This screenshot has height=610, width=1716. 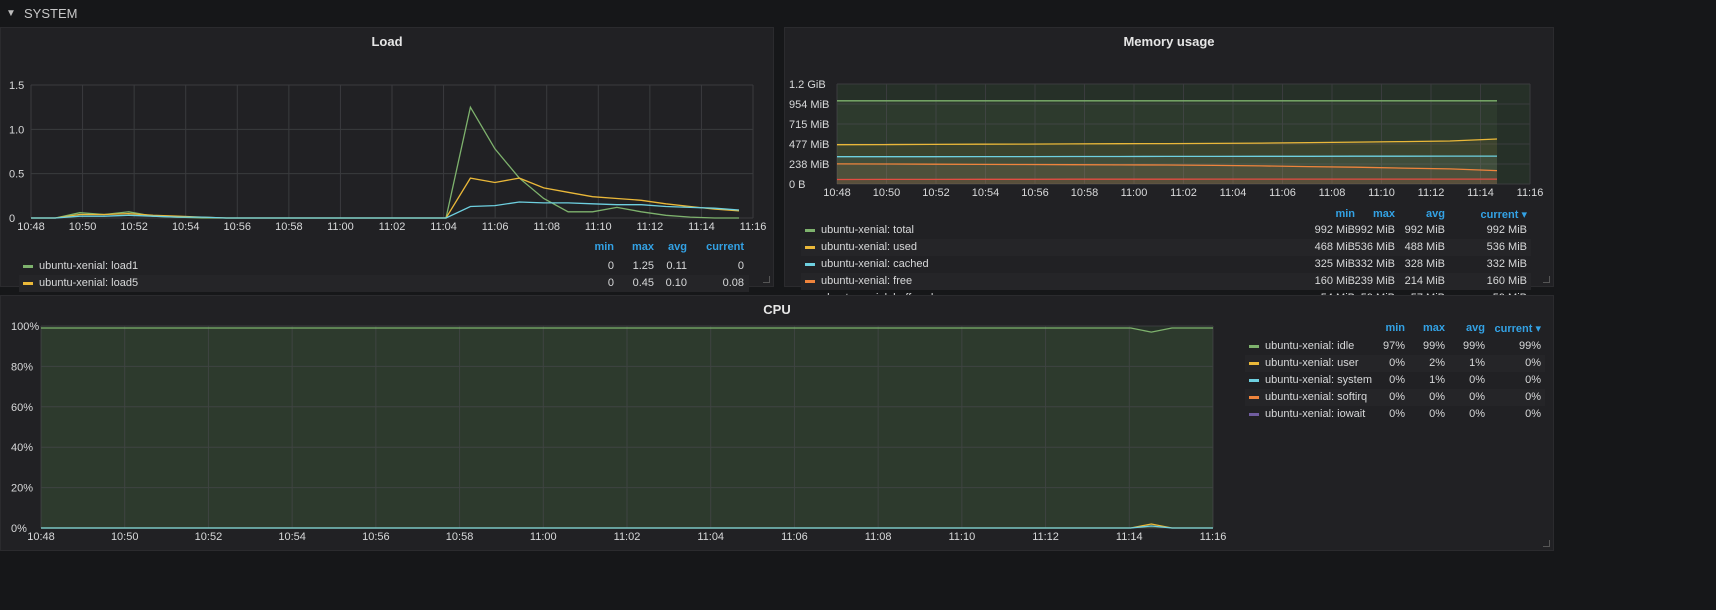 I want to click on series-max-value: 0%, so click(x=1437, y=414).